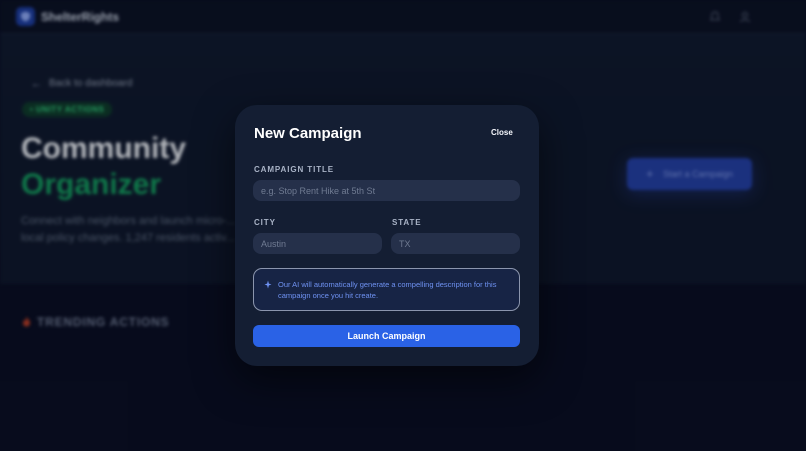  Describe the element at coordinates (502, 132) in the screenshot. I see `close-button: Close` at that location.